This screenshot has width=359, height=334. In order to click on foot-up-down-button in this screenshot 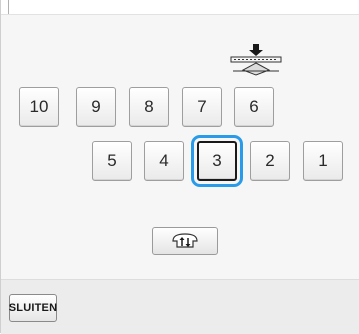, I will do `click(185, 241)`.